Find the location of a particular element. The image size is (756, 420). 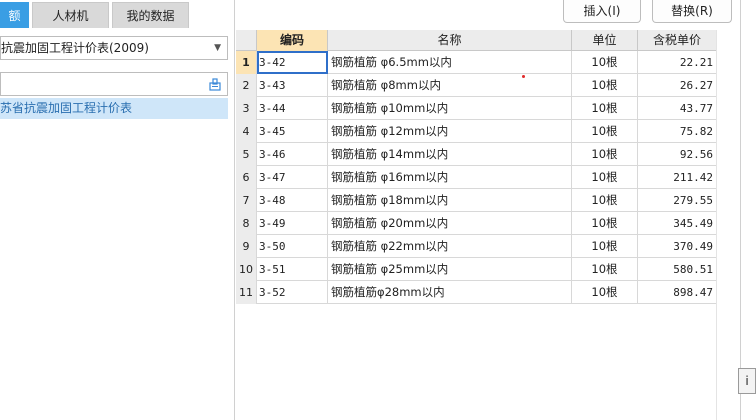

tab-bar: 额 人材机 我的数据 is located at coordinates (118, 14).